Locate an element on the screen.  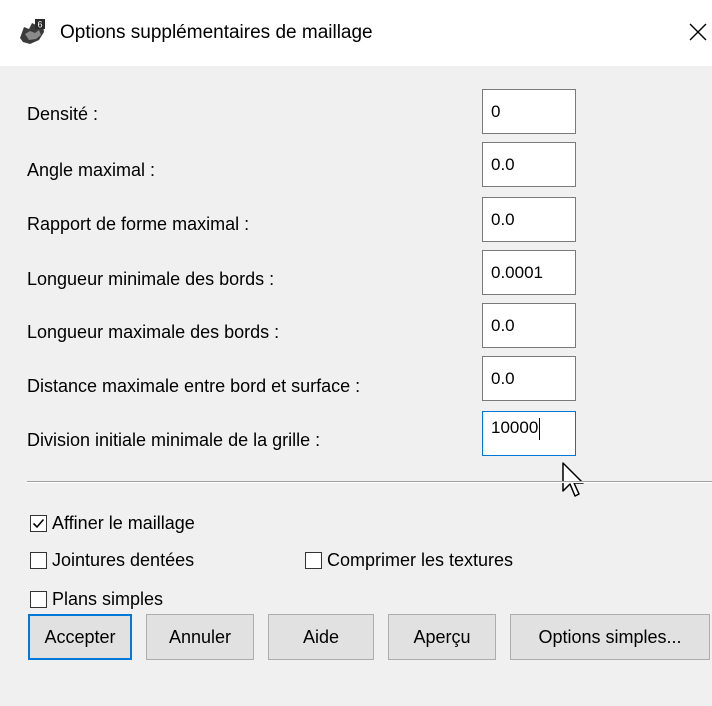
cancel-button: Annuler is located at coordinates (200, 637).